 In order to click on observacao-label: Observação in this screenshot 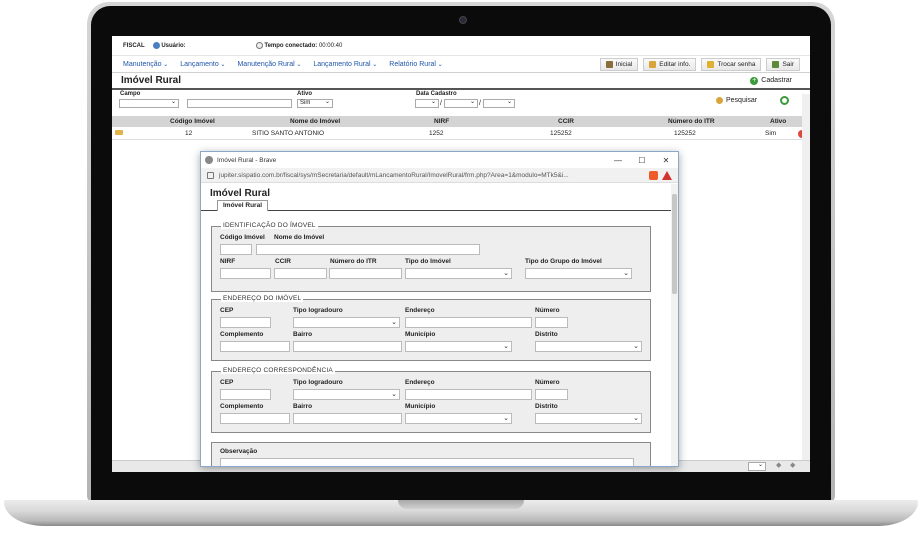, I will do `click(239, 451)`.